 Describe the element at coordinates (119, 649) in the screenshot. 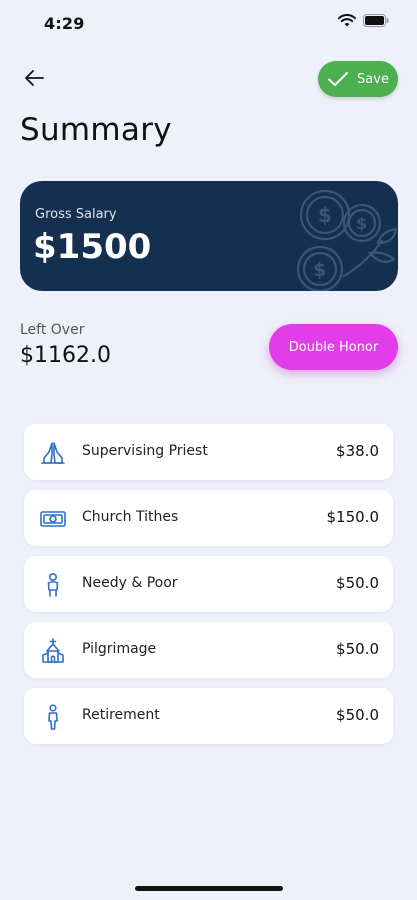

I see `expense-label: Pilgrimage` at that location.